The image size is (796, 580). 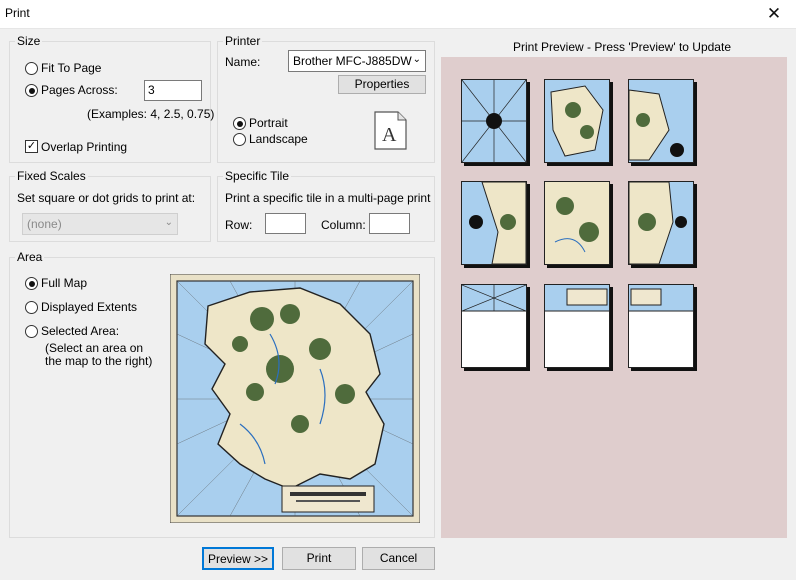 What do you see at coordinates (389, 135) in the screenshot?
I see `svg-text: A` at bounding box center [389, 135].